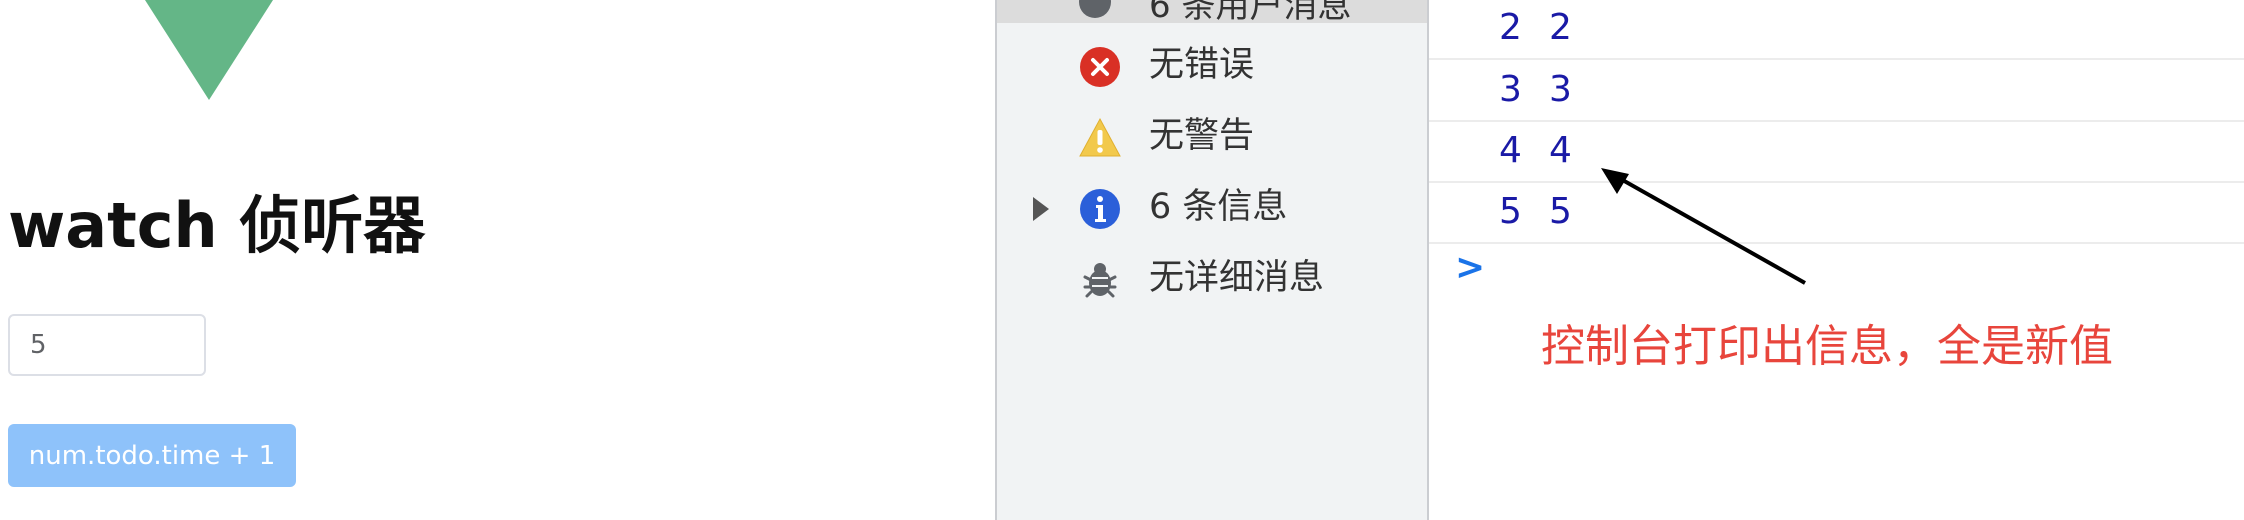 This screenshot has height=520, width=2244. Describe the element at coordinates (1237, 278) in the screenshot. I see `sidebar-item-label: 无详细消息` at that location.